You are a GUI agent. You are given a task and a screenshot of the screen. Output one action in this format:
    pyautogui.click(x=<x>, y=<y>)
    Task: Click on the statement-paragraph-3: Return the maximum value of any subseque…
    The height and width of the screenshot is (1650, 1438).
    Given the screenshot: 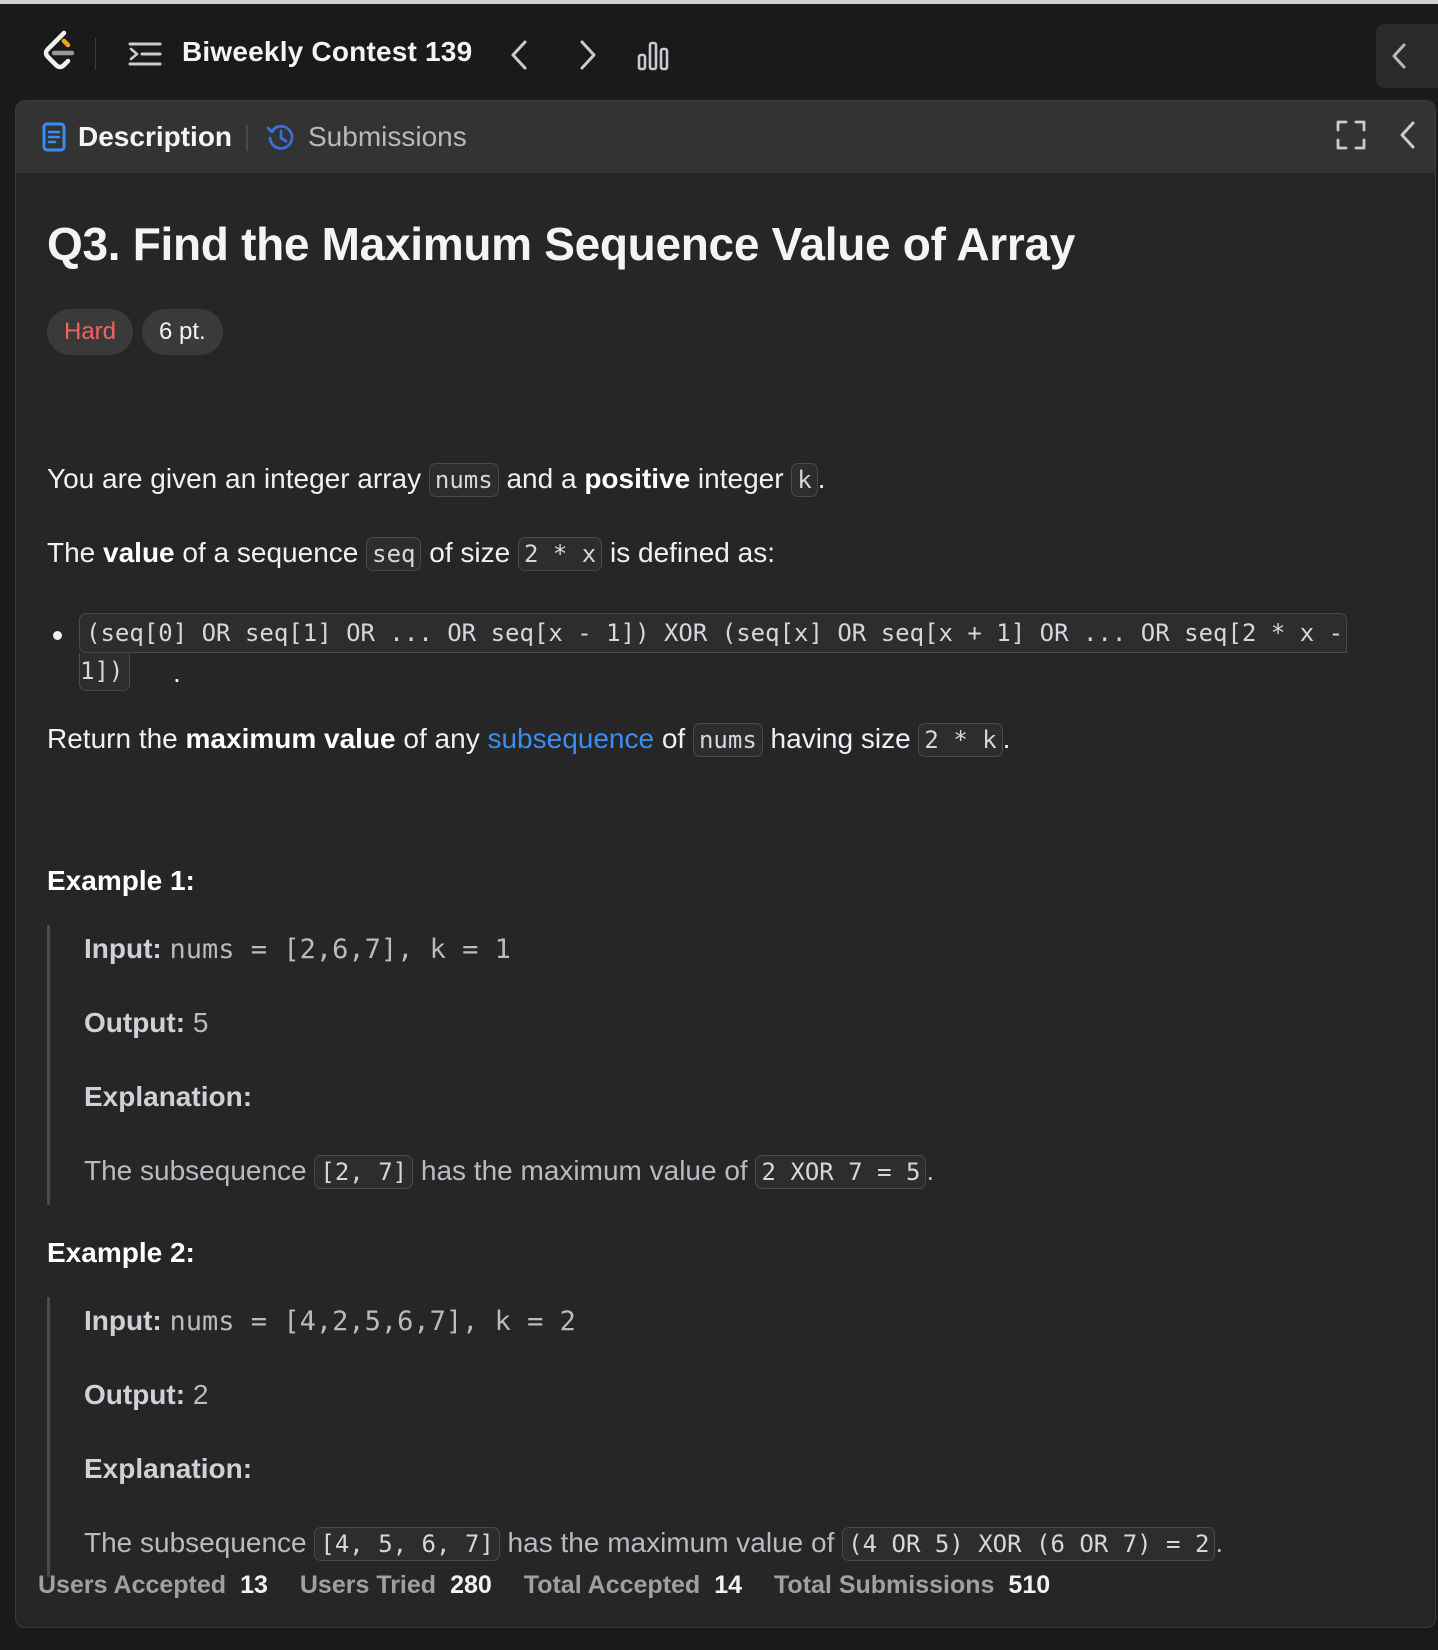 What is the action you would take?
    pyautogui.click(x=528, y=739)
    